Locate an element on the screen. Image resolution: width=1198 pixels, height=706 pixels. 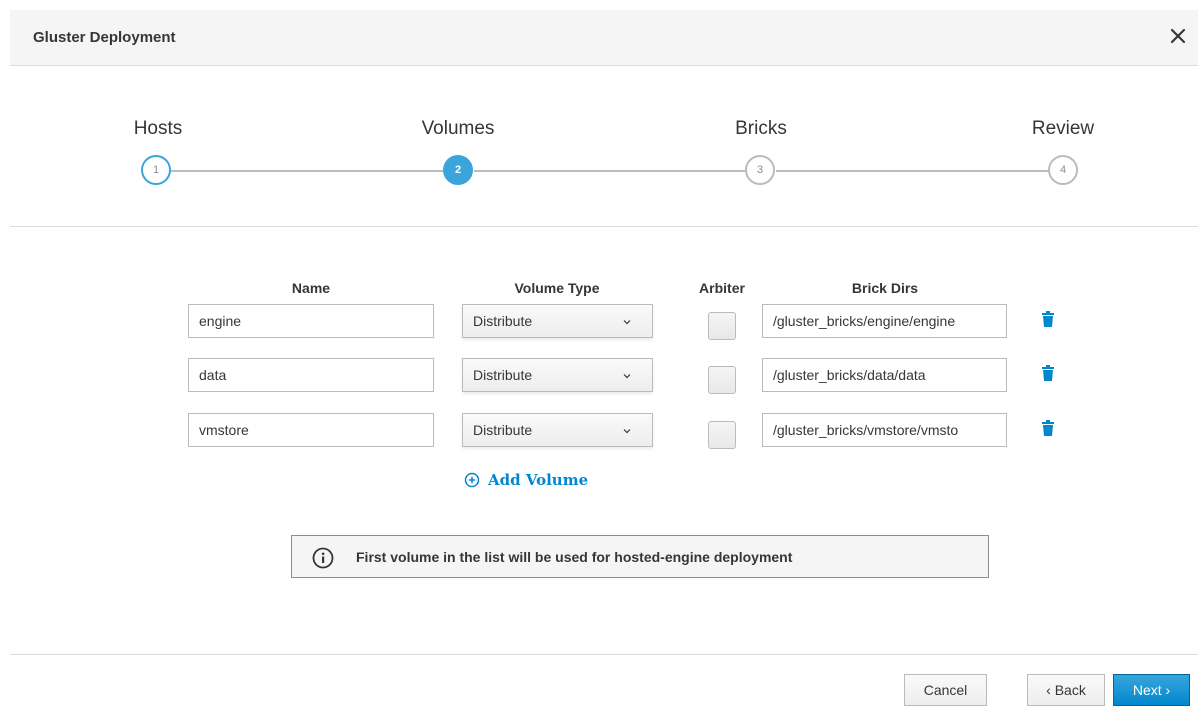
step-review: 4 is located at coordinates (1063, 170).